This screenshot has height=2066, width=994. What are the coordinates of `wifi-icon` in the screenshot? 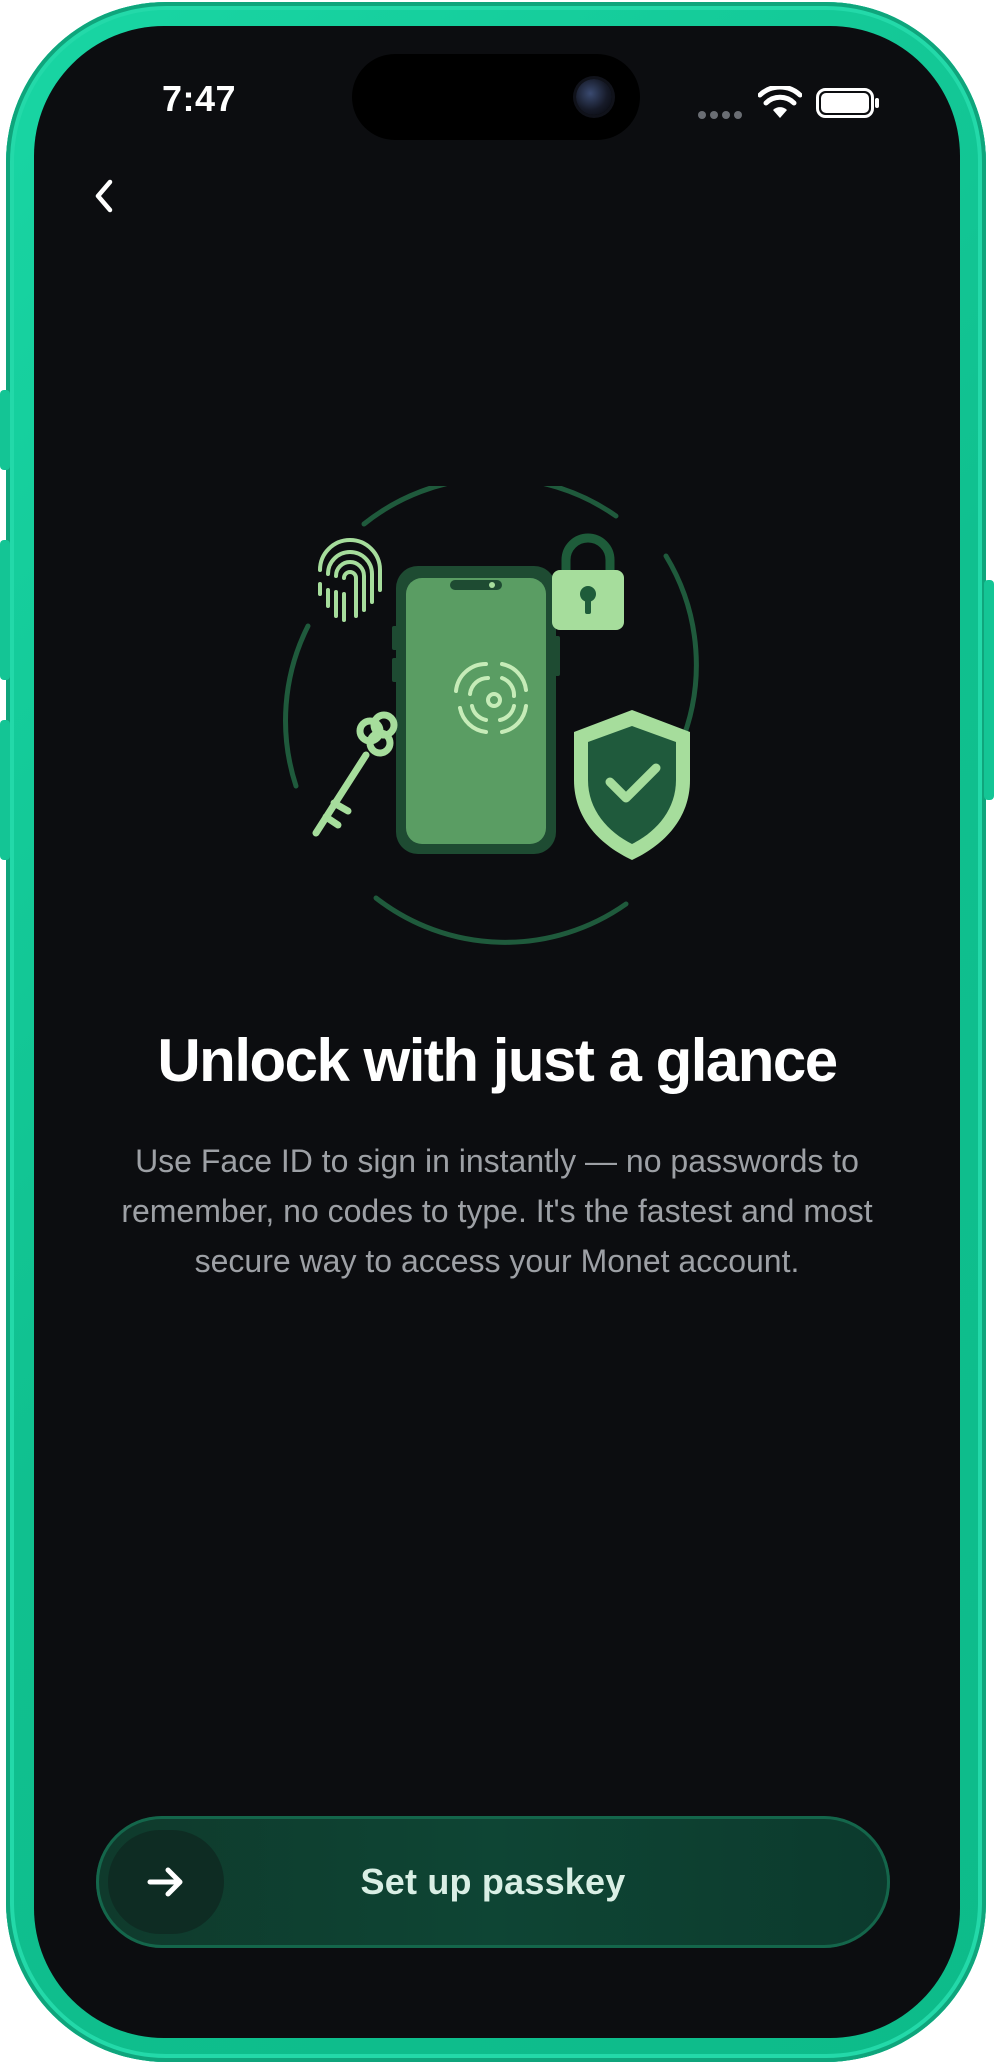 It's located at (780, 102).